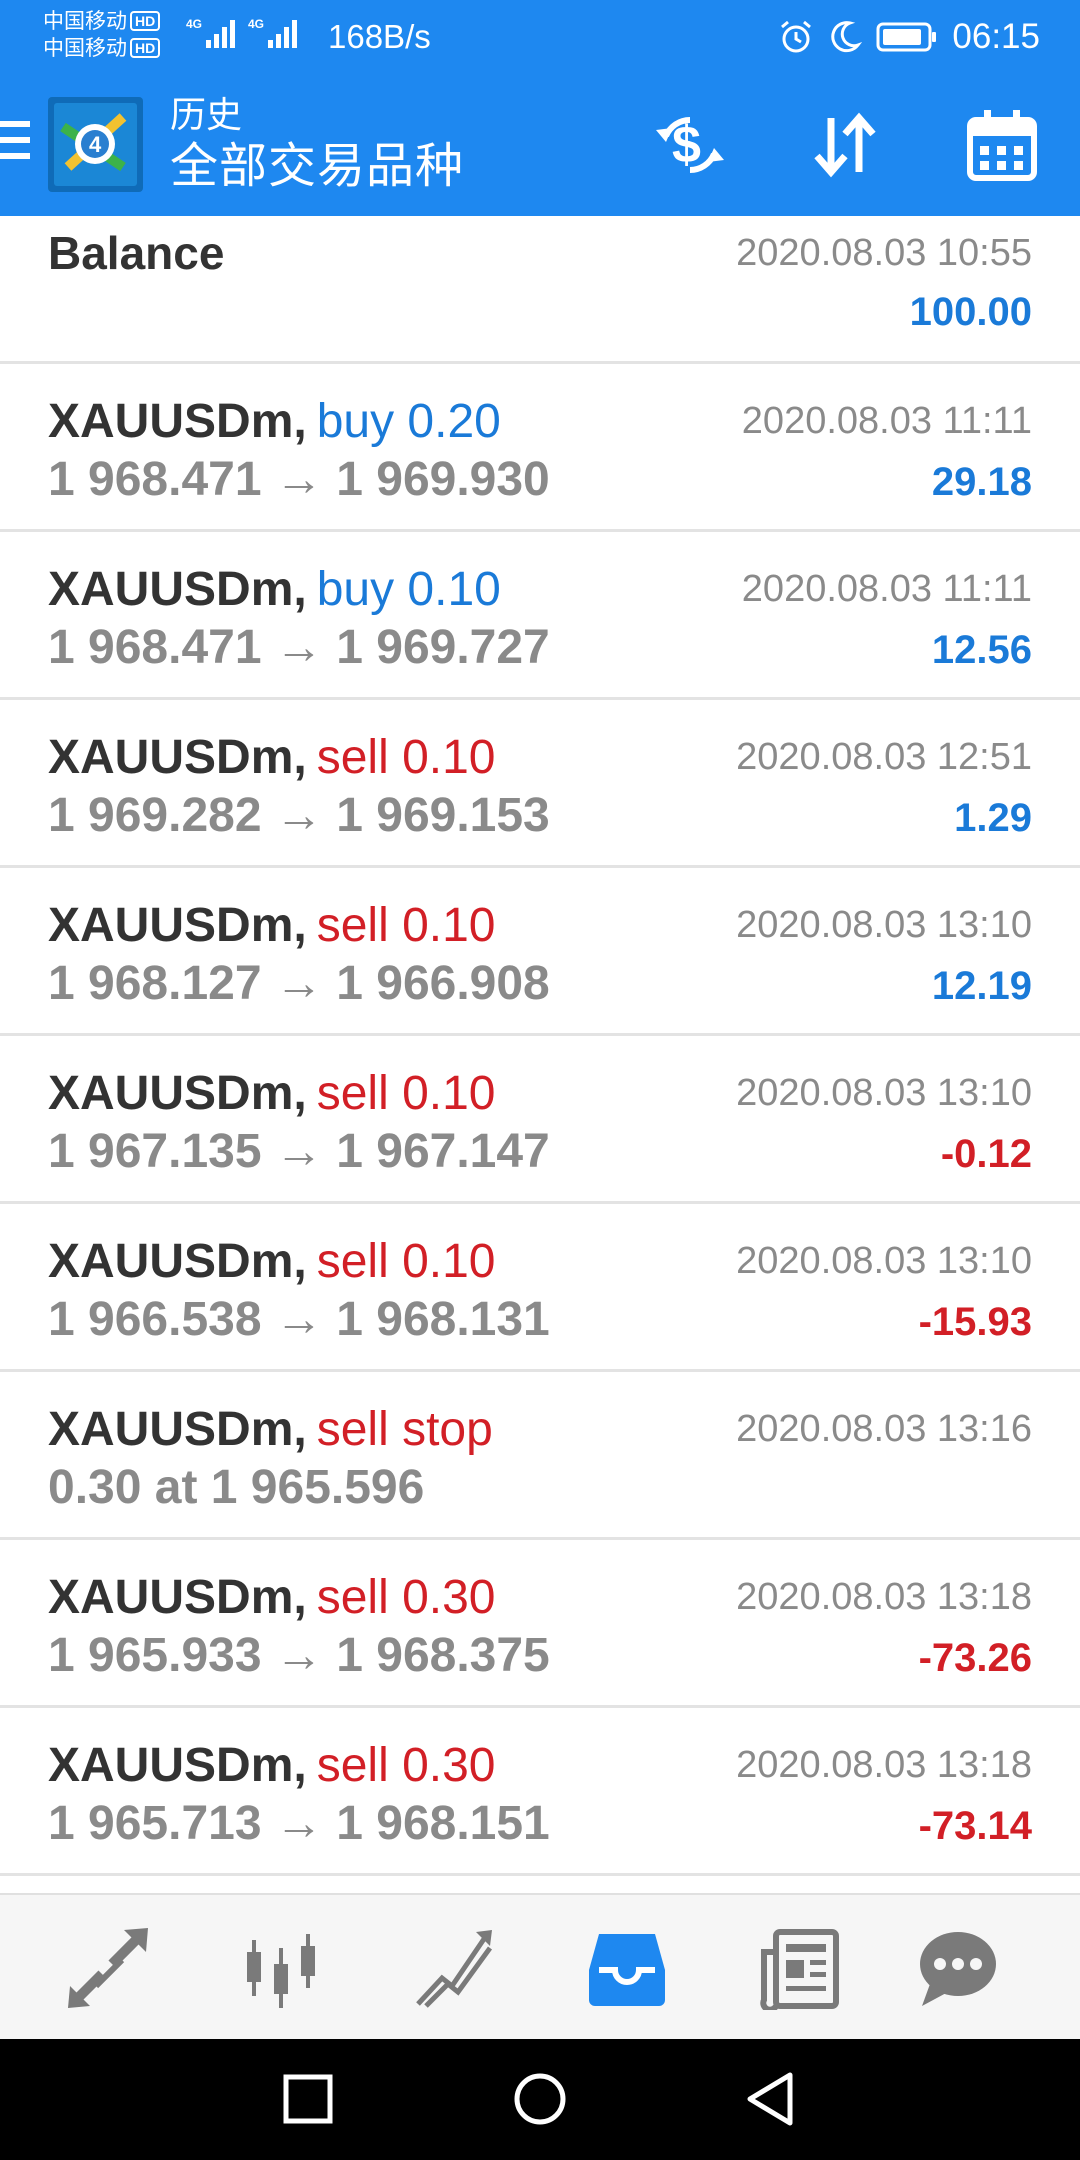 This screenshot has width=1080, height=2160. I want to click on alarm-icon, so click(796, 36).